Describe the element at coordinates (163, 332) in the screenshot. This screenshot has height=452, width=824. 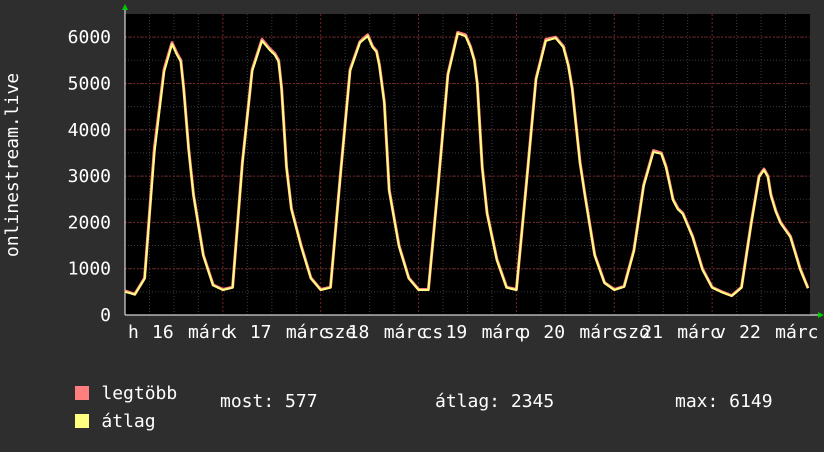
I see `x-tick-label: 16` at that location.